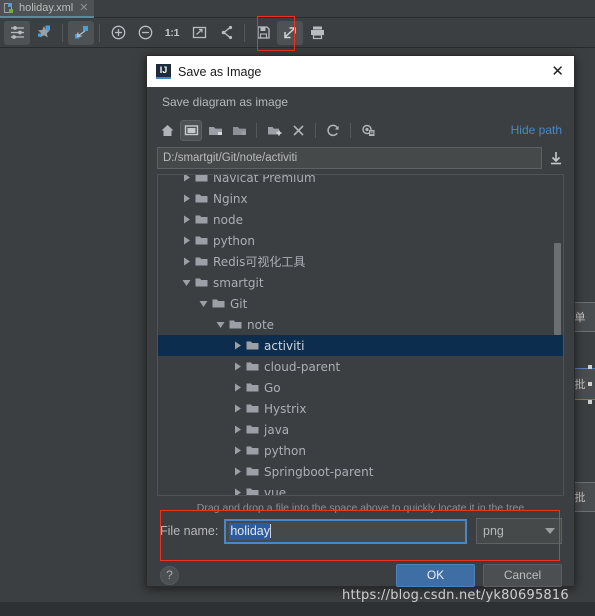 The image size is (595, 616). I want to click on tree-item-go: Go, so click(360, 387).